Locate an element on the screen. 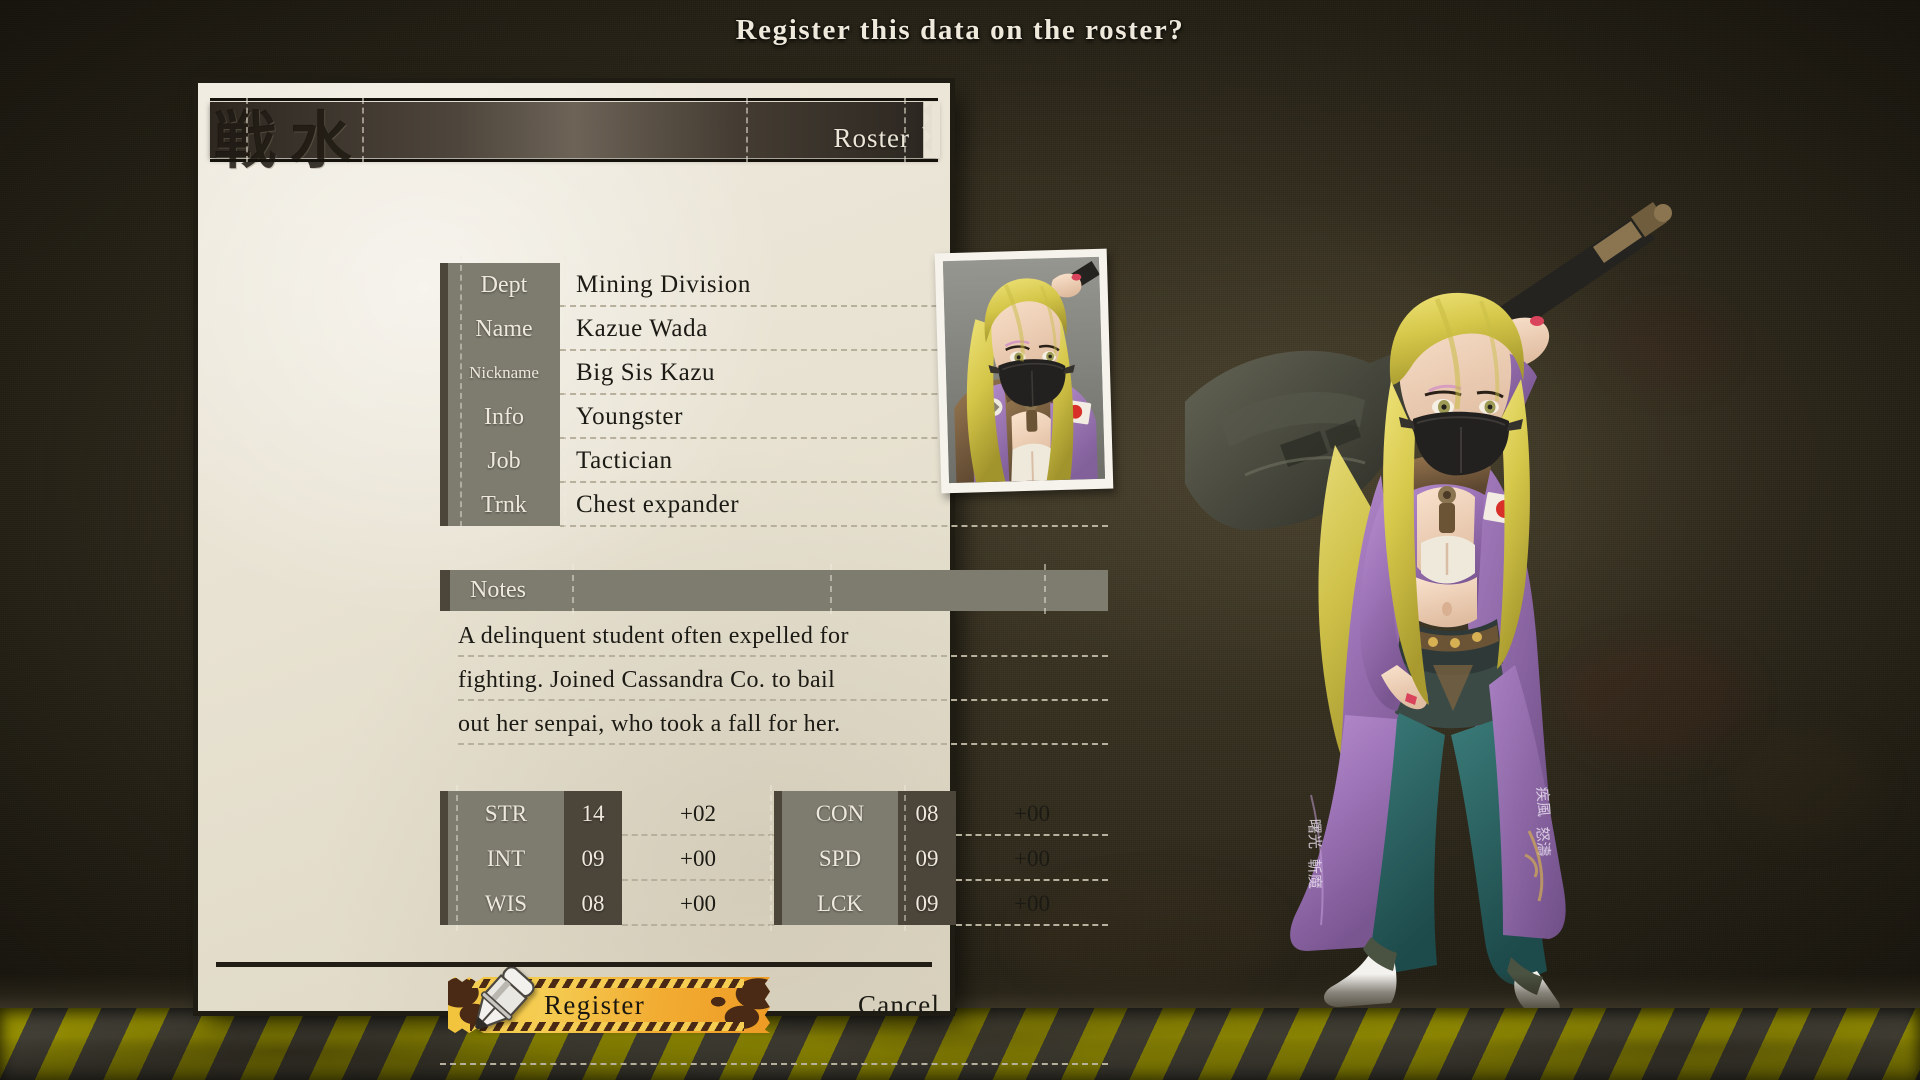 The height and width of the screenshot is (1080, 1920). card-bottom-bar is located at coordinates (574, 964).